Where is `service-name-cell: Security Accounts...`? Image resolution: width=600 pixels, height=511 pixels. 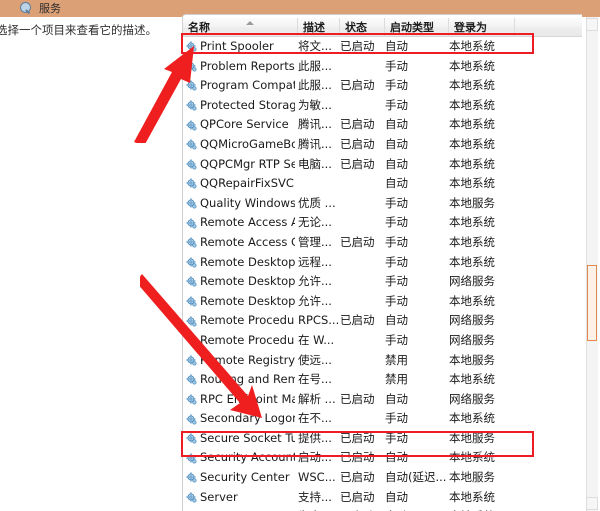 service-name-cell: Security Accounts... is located at coordinates (240, 458).